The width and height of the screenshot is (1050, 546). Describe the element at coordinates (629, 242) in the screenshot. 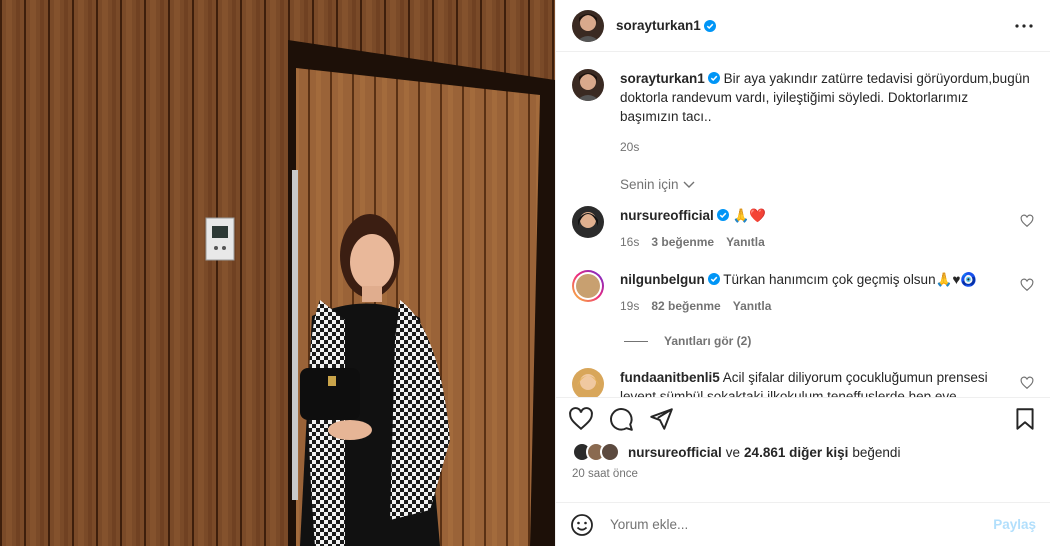

I see `comment-time: 16s` at that location.